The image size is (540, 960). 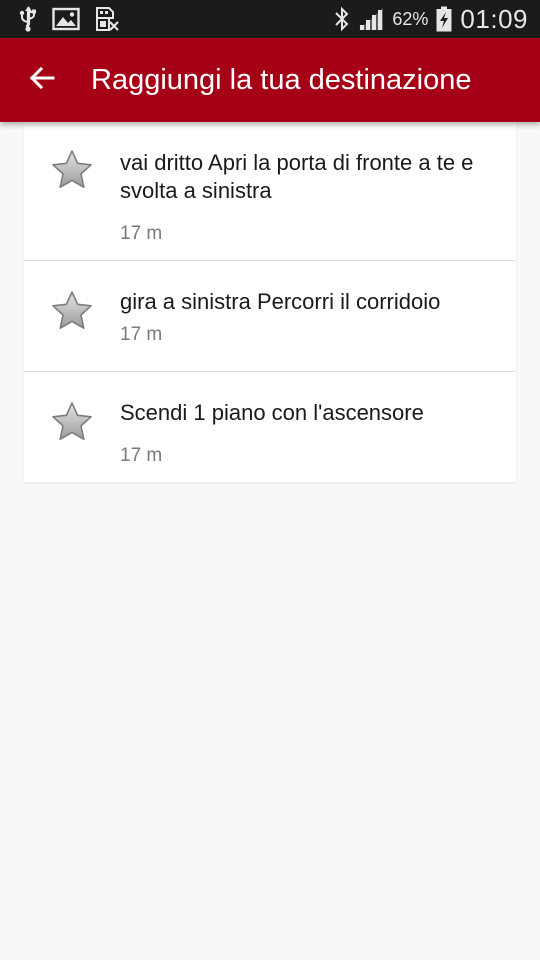 What do you see at coordinates (371, 19) in the screenshot?
I see `signal-icon` at bounding box center [371, 19].